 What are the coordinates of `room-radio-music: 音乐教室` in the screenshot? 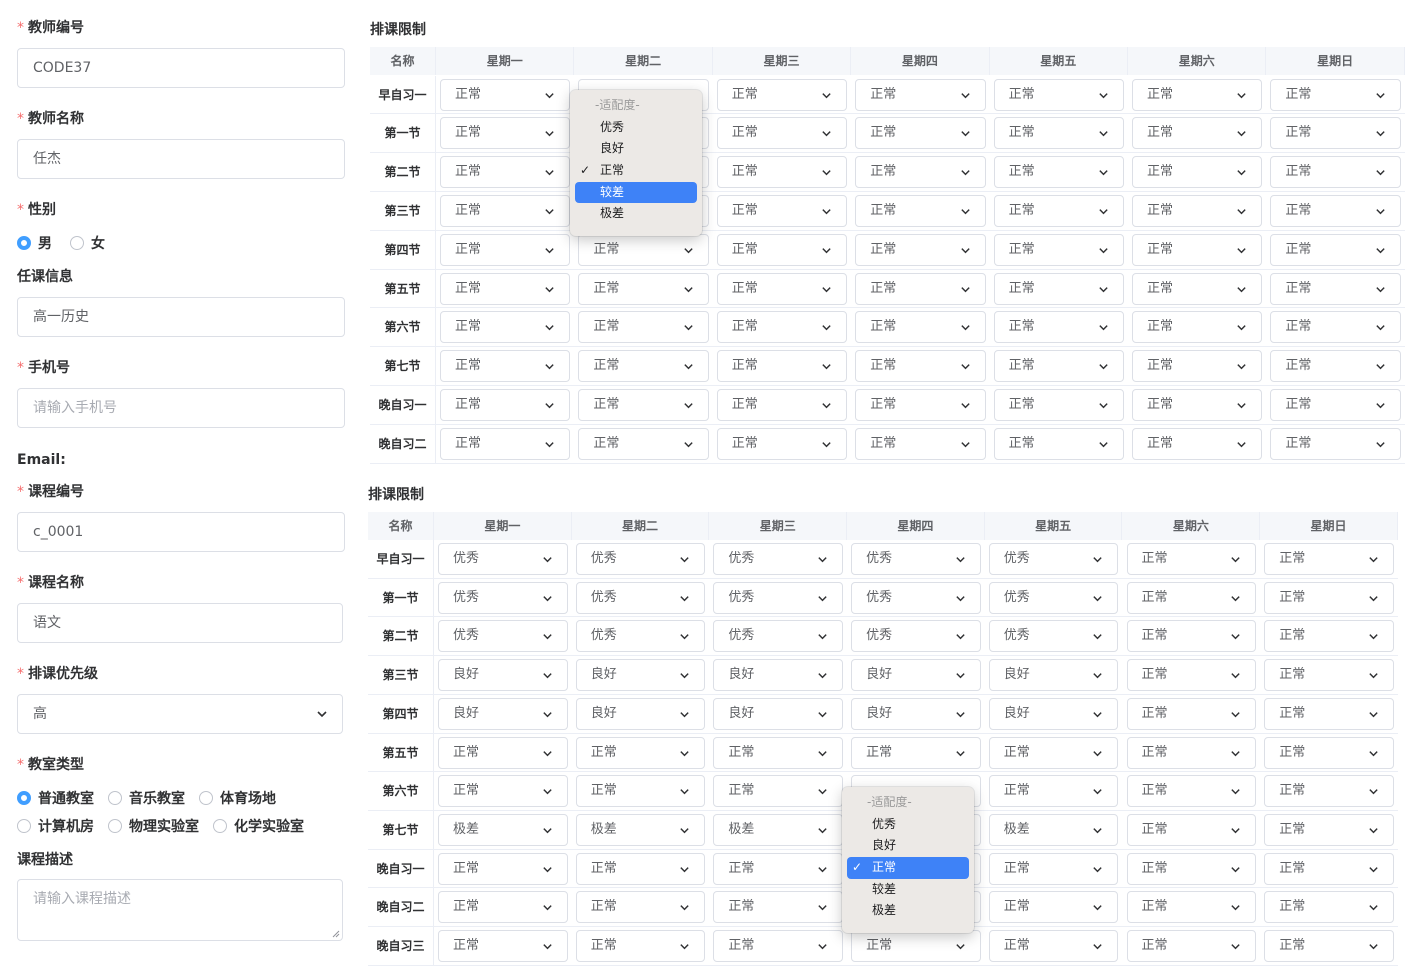 It's located at (146, 798).